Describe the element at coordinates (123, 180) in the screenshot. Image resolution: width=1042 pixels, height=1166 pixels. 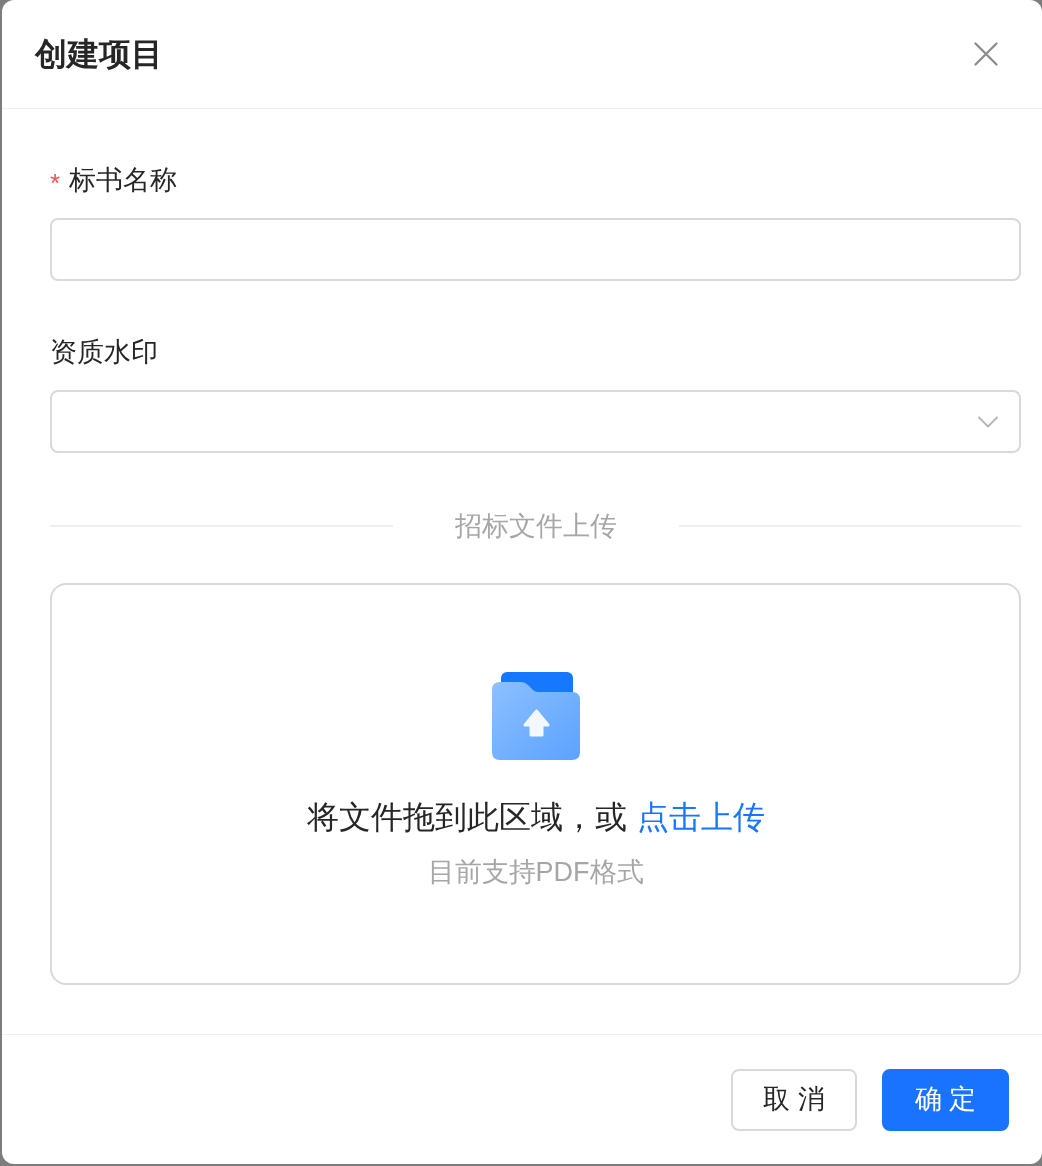
I see `field-label: 标书名称` at that location.